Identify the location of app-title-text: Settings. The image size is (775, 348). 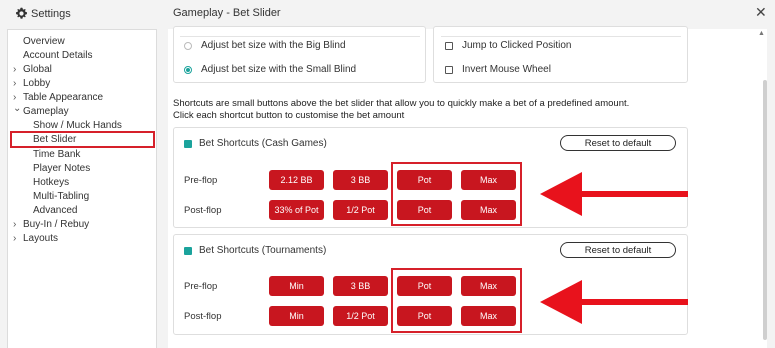
(51, 13).